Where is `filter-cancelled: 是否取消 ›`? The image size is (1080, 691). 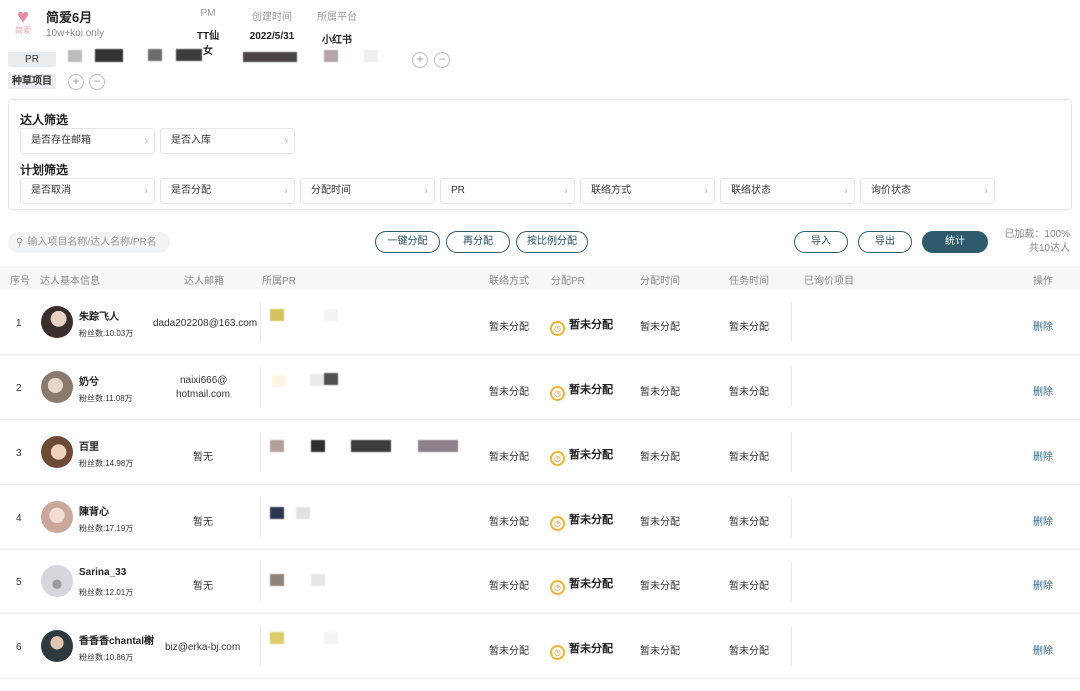
filter-cancelled: 是否取消 › is located at coordinates (87, 191).